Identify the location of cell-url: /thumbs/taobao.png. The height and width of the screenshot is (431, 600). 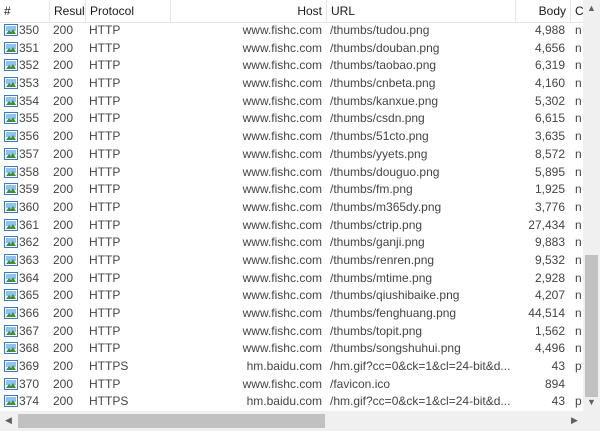
(383, 65).